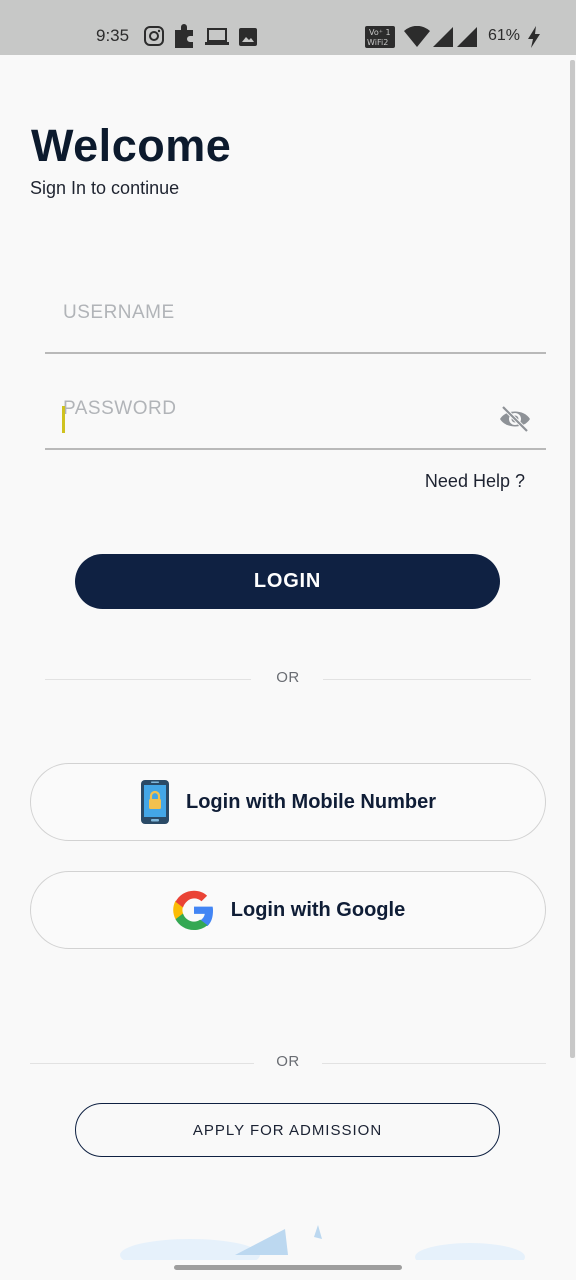 The height and width of the screenshot is (1280, 576). I want to click on status-bar: 9:35 Vo⁺ 1 WiFi2 61%, so click(288, 27).